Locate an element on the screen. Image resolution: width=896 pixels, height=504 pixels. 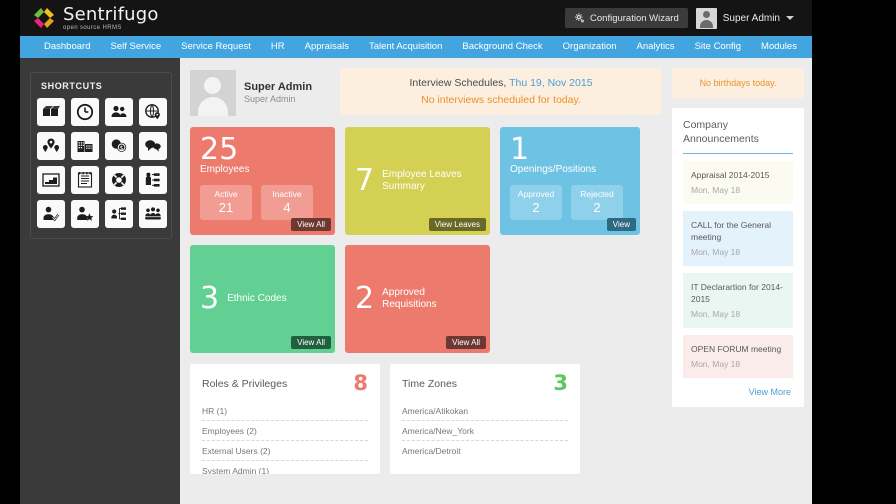
shortcut-notes-list-icon is located at coordinates (85, 180).